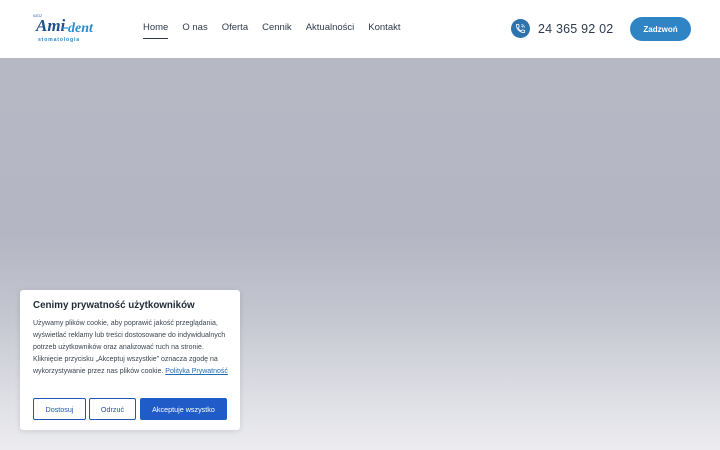 The height and width of the screenshot is (450, 720). I want to click on logo: NZOZ Ami dent stomatologia, so click(68, 28).